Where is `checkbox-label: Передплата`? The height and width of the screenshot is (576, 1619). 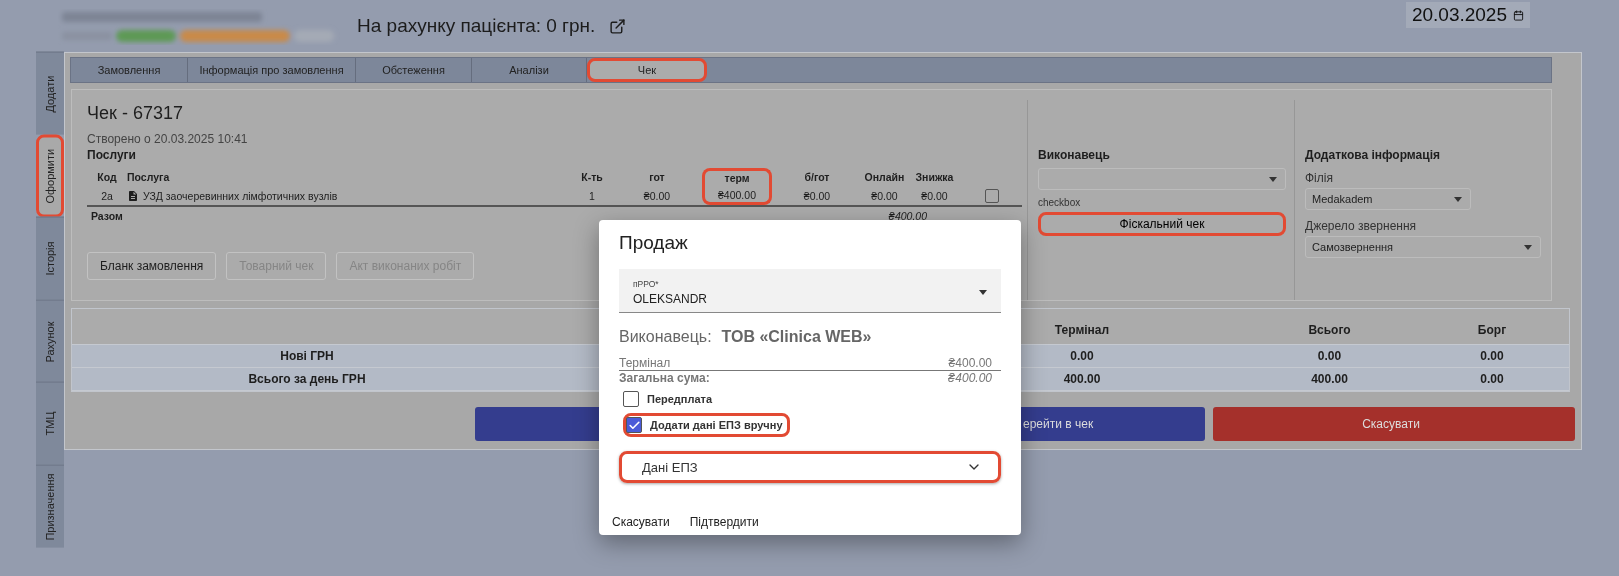 checkbox-label: Передплата is located at coordinates (680, 399).